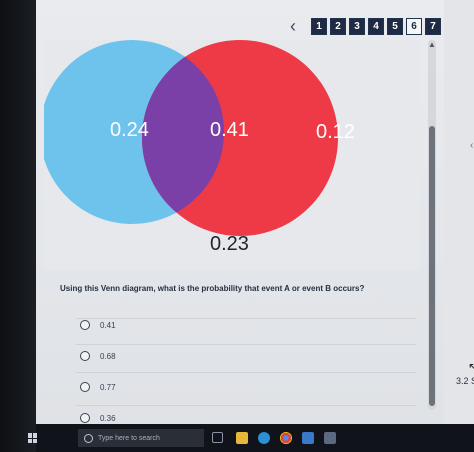 This screenshot has height=452, width=474. I want to click on mouse-cursor-icon: ↖, so click(471, 367).